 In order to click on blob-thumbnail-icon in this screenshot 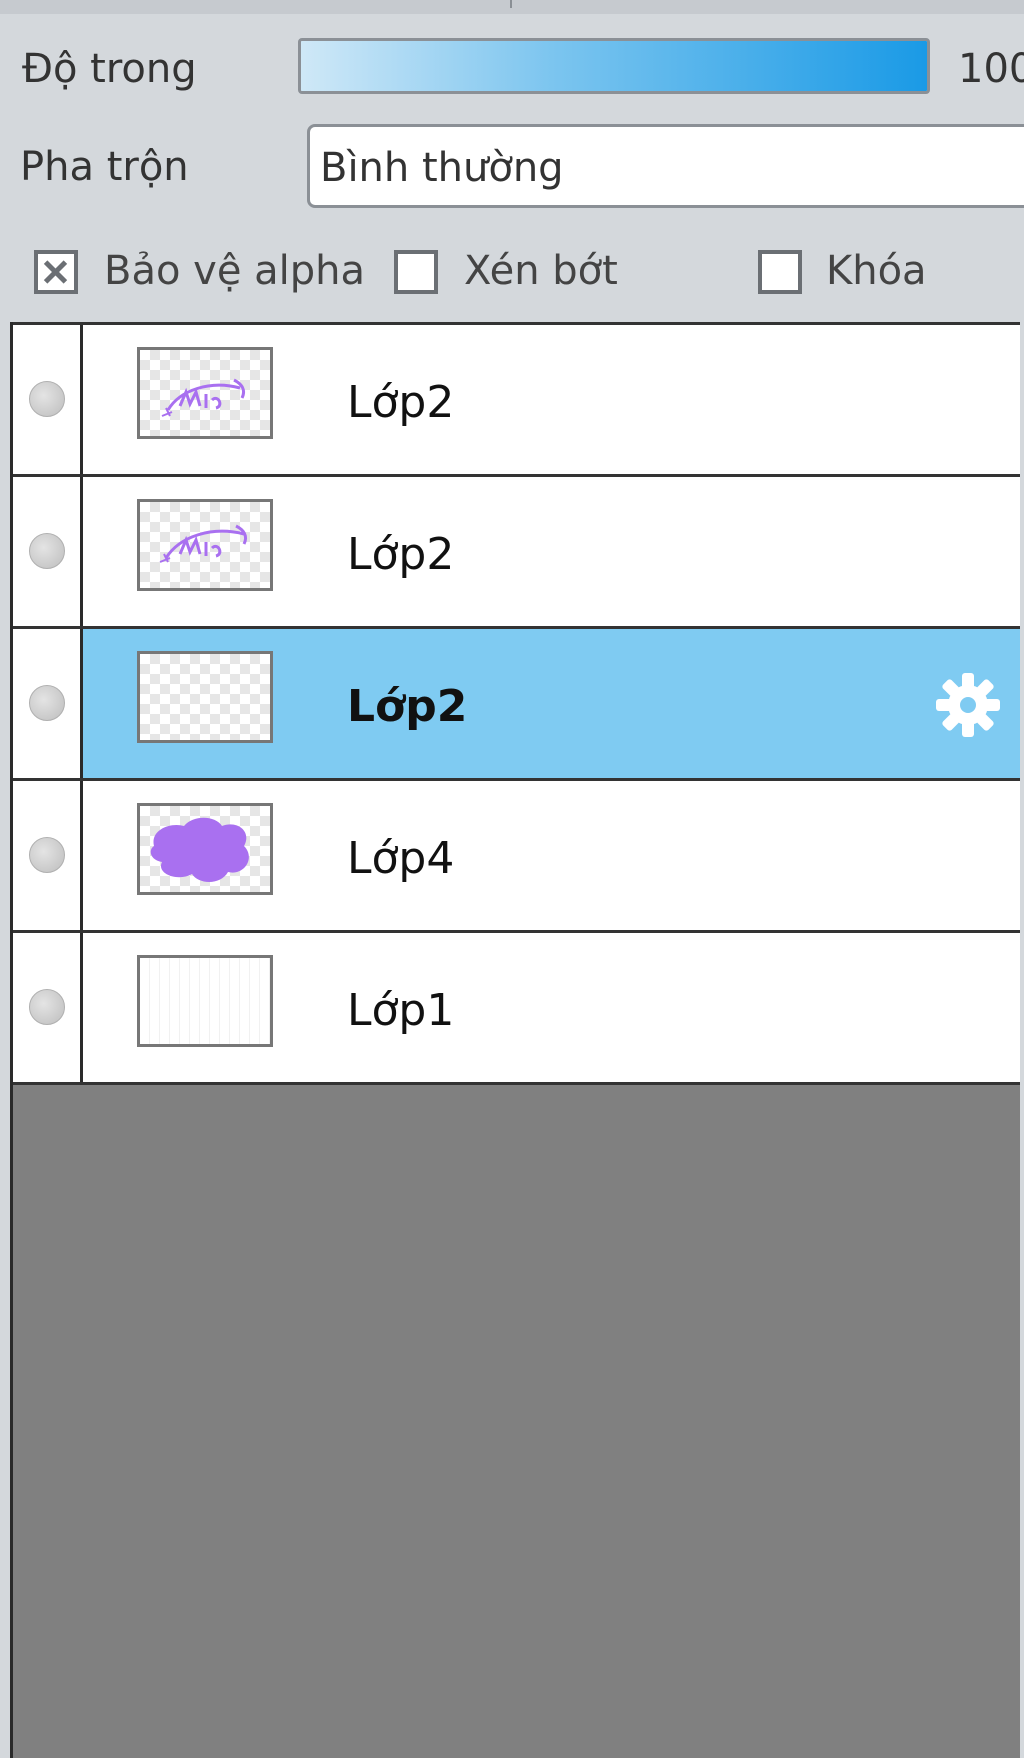, I will do `click(199, 849)`.